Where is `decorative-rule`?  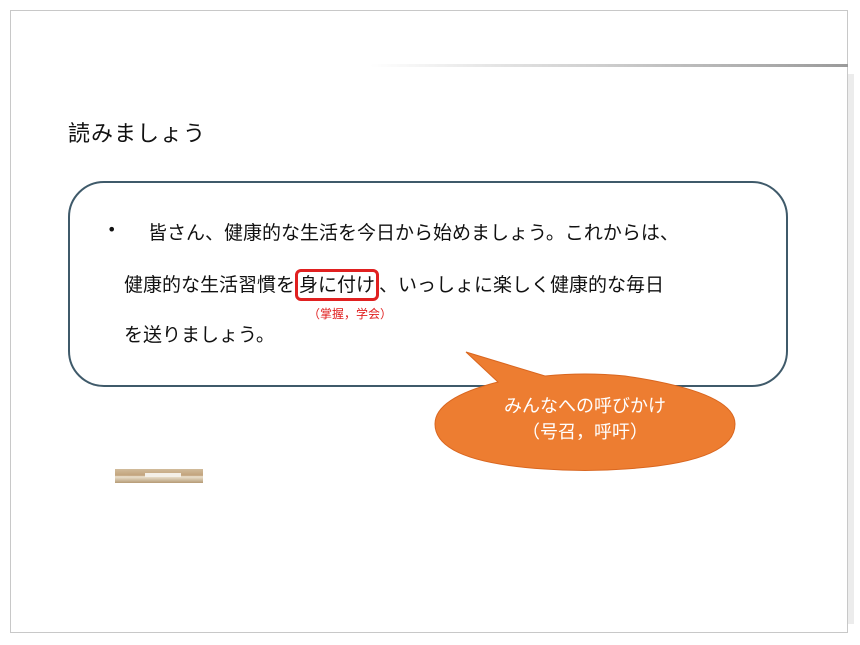
decorative-rule is located at coordinates (609, 65).